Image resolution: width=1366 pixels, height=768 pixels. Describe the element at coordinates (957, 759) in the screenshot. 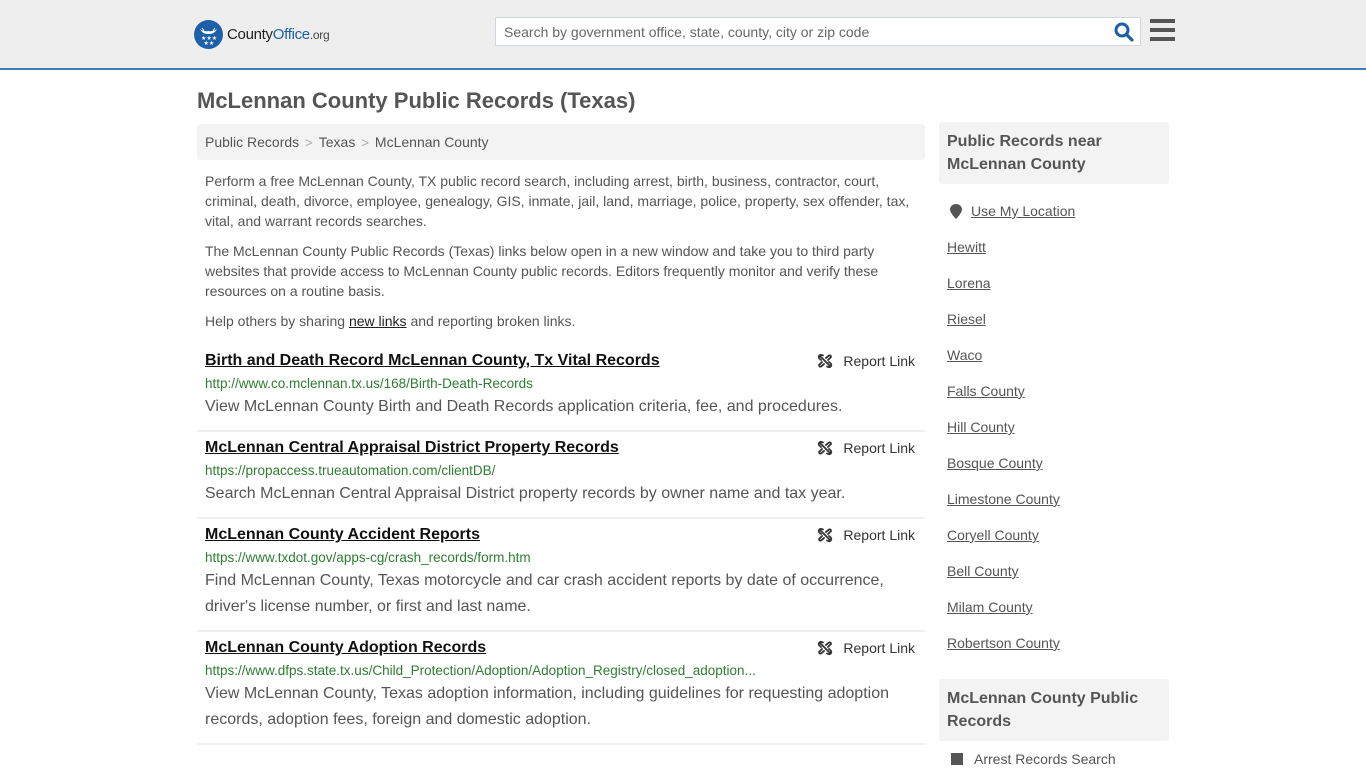

I see `handcuffs-icon` at that location.